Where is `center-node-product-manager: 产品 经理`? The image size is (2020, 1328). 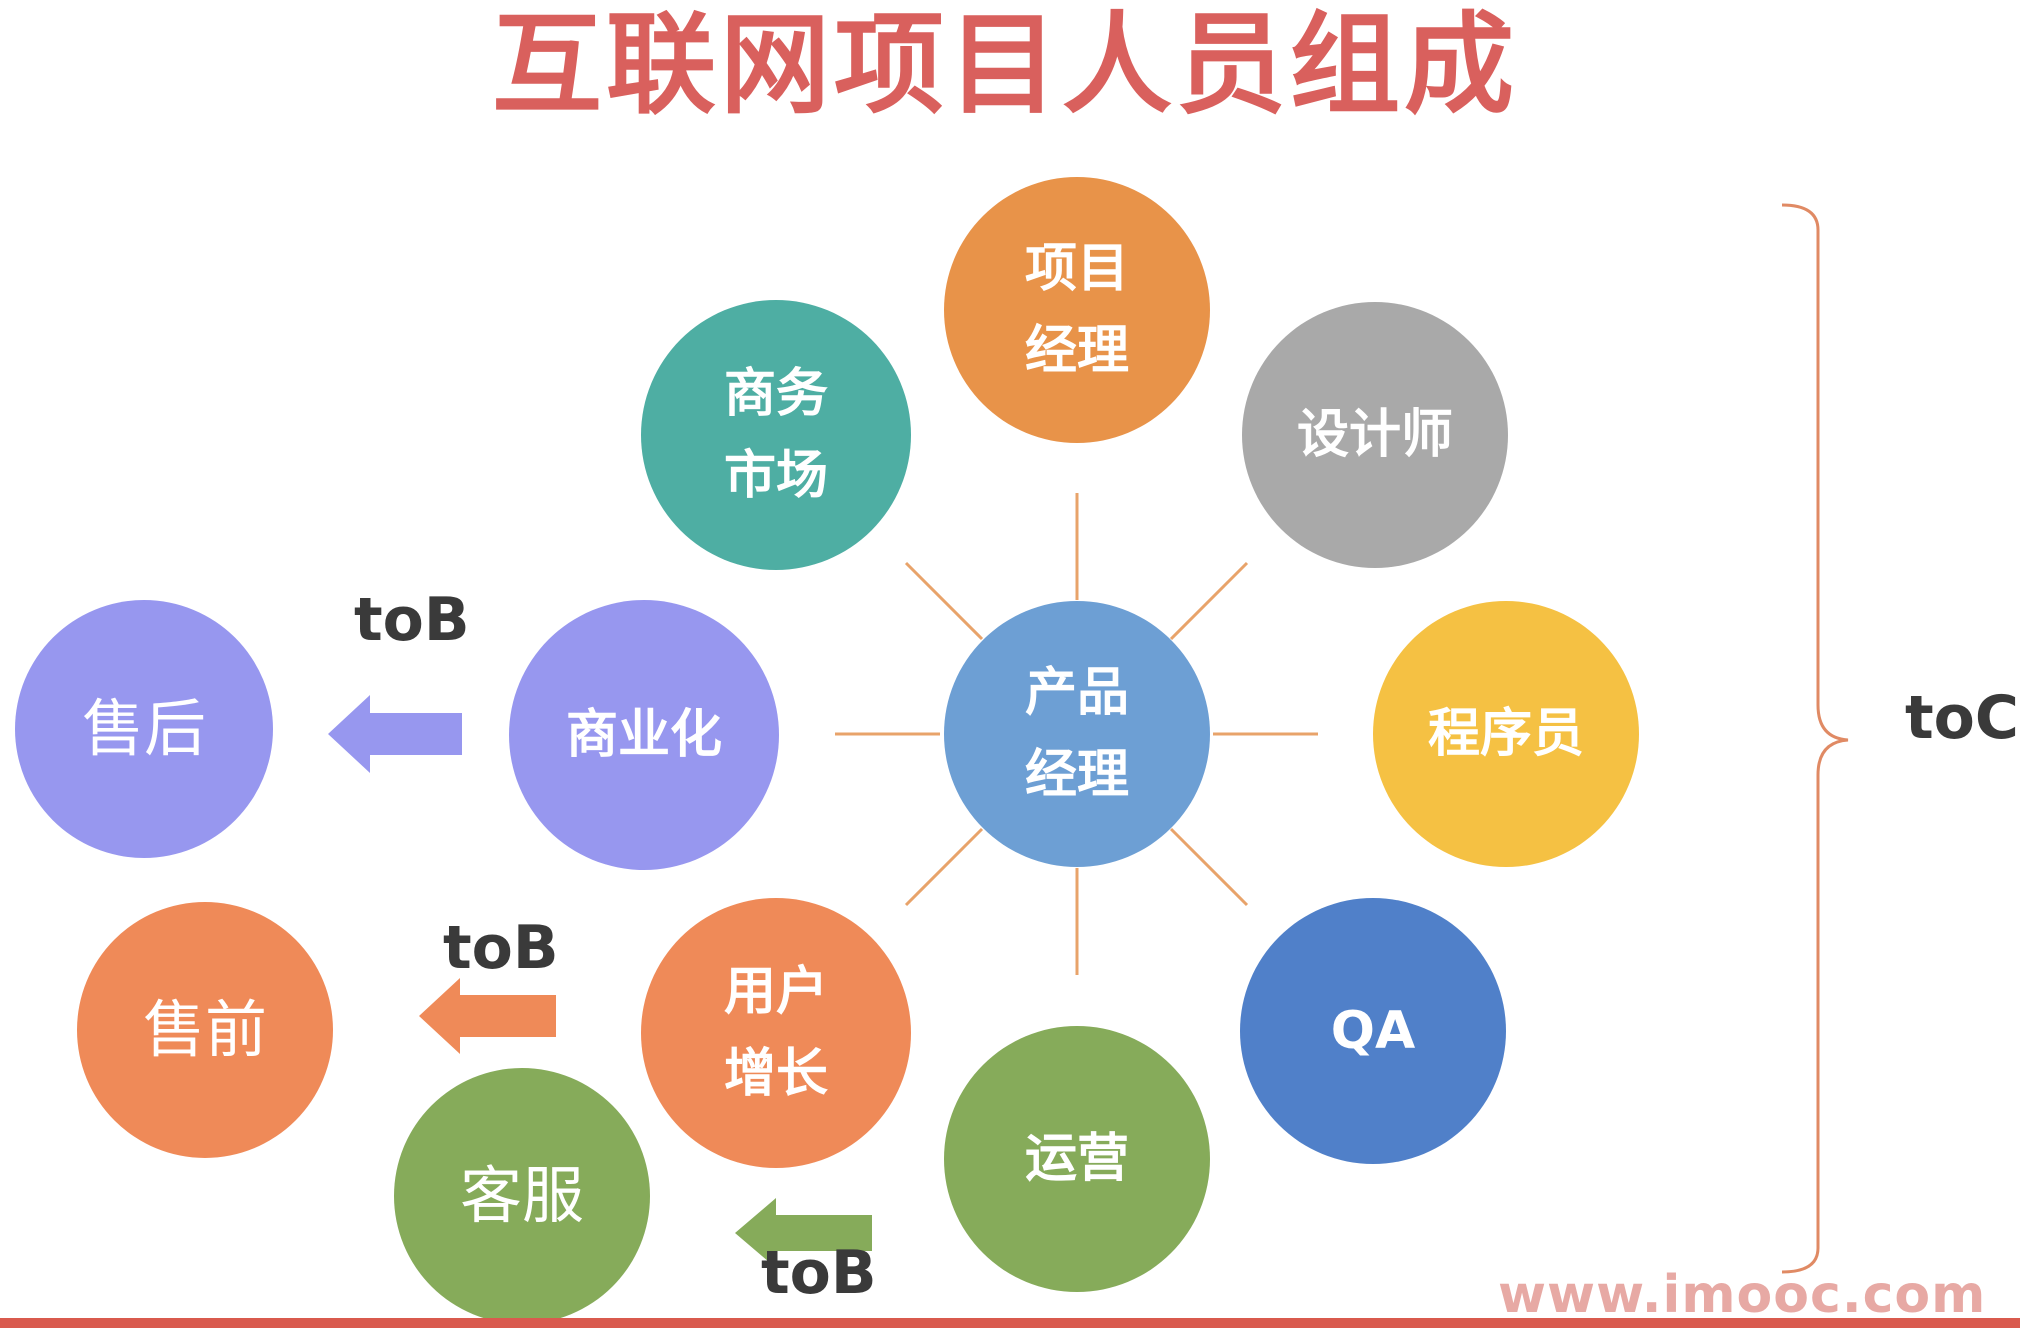
center-node-product-manager: 产品 经理 is located at coordinates (1077, 734).